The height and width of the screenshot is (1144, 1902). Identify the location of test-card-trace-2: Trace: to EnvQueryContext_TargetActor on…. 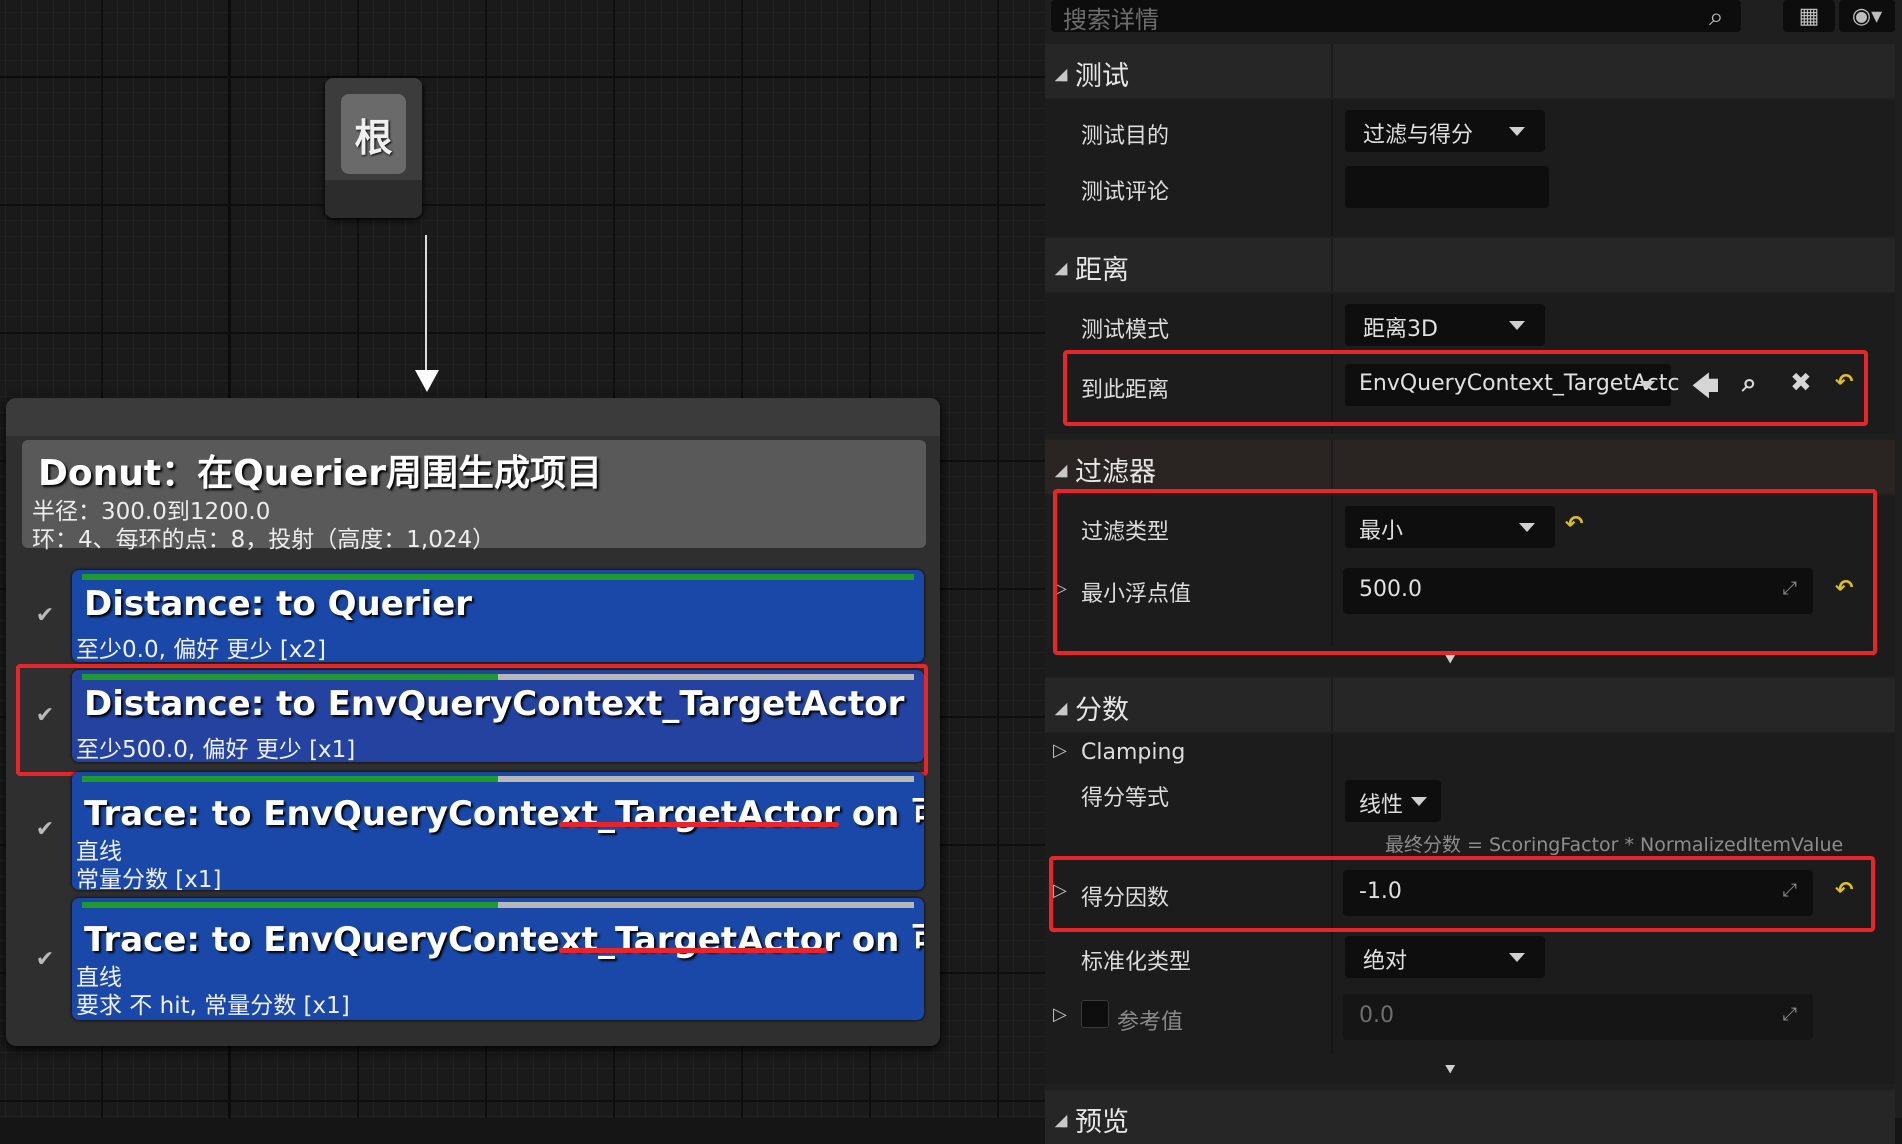
(498, 959).